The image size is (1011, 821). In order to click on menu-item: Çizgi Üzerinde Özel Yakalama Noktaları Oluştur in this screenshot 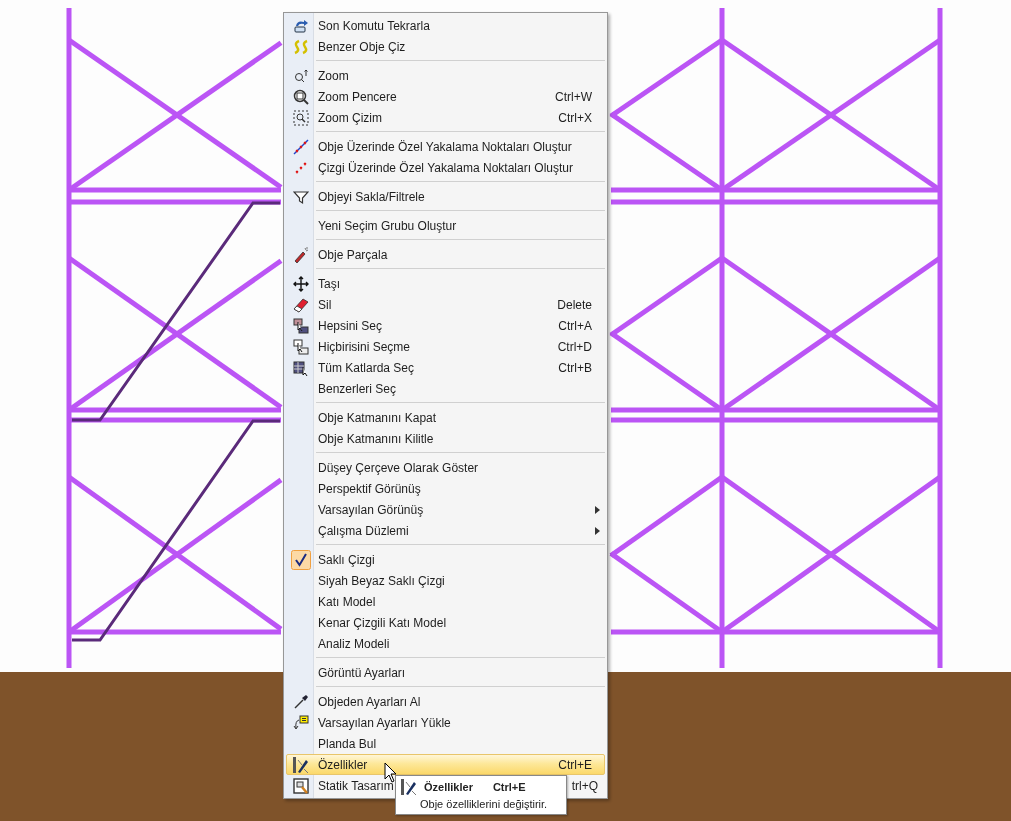, I will do `click(445, 167)`.